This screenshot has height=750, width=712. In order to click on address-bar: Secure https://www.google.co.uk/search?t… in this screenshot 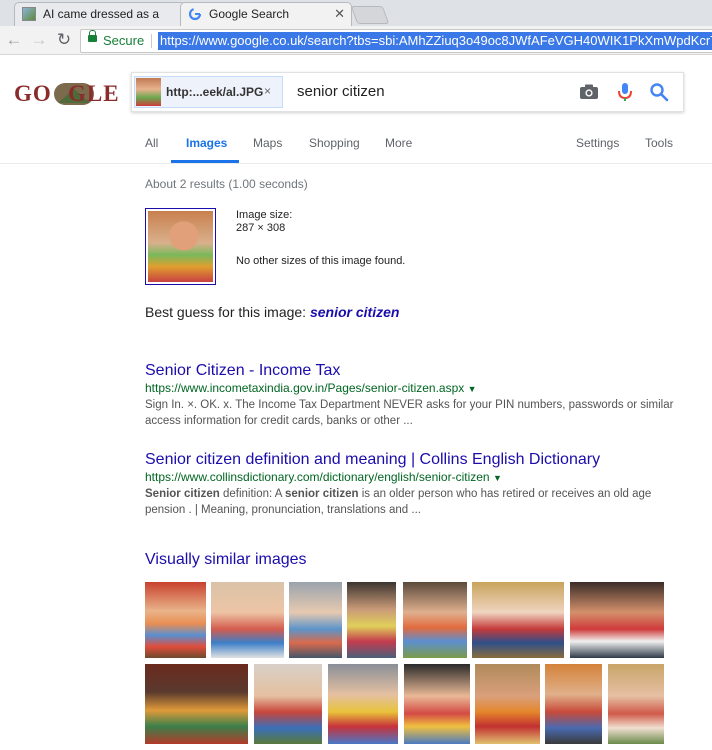, I will do `click(396, 41)`.